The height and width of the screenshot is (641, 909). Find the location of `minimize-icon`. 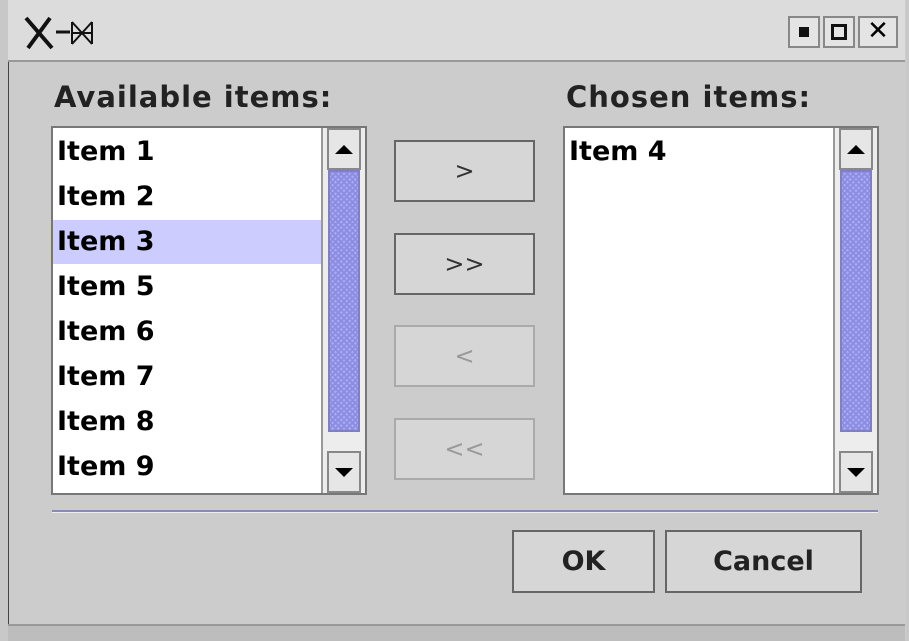

minimize-icon is located at coordinates (804, 32).